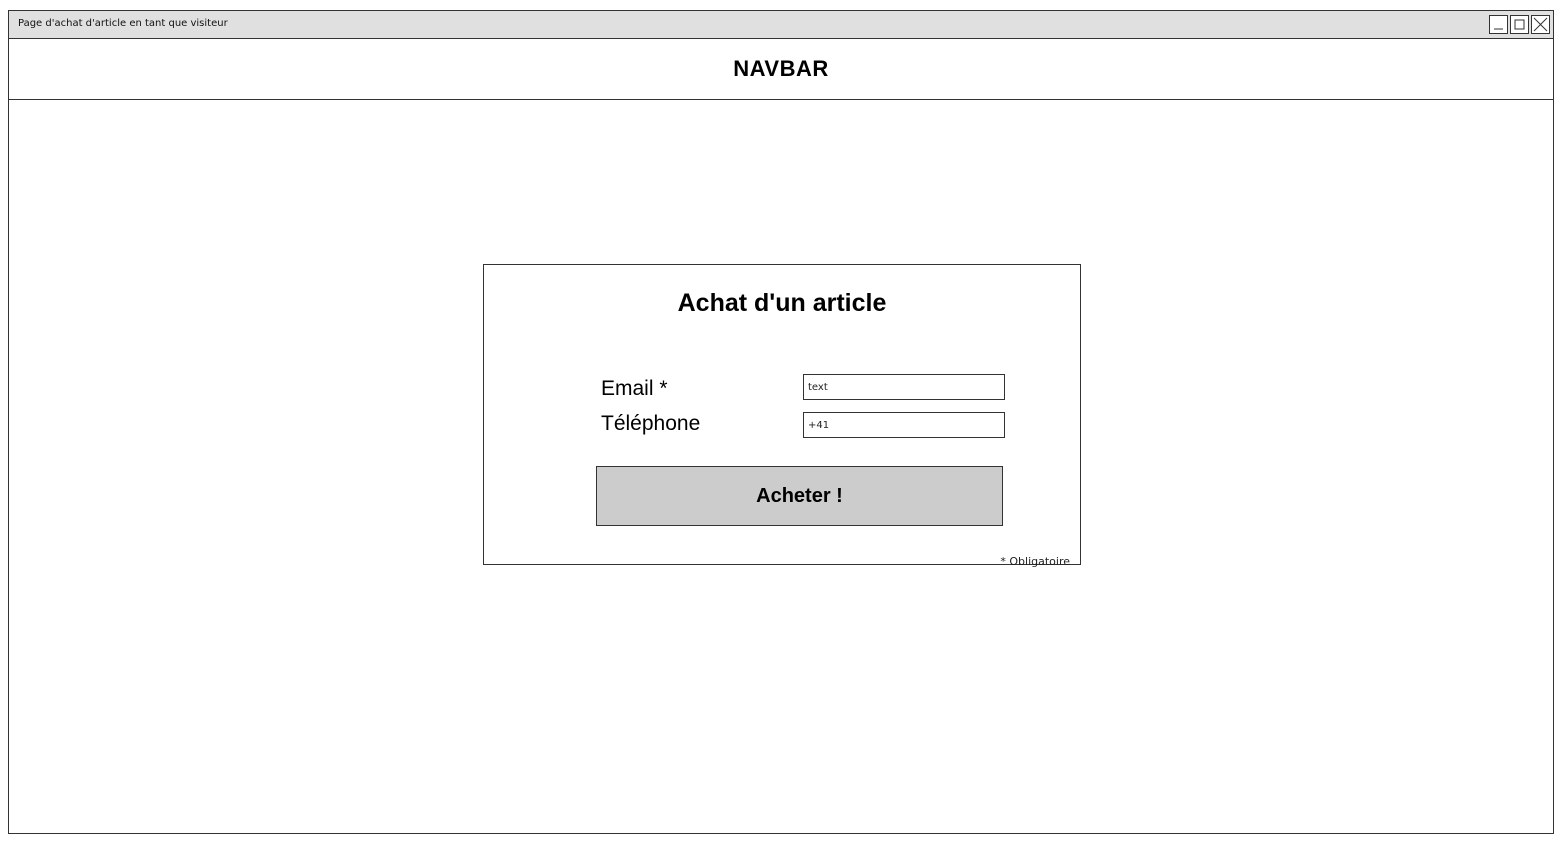 The width and height of the screenshot is (1565, 845). Describe the element at coordinates (799, 496) in the screenshot. I see `buy-button: Acheter !` at that location.